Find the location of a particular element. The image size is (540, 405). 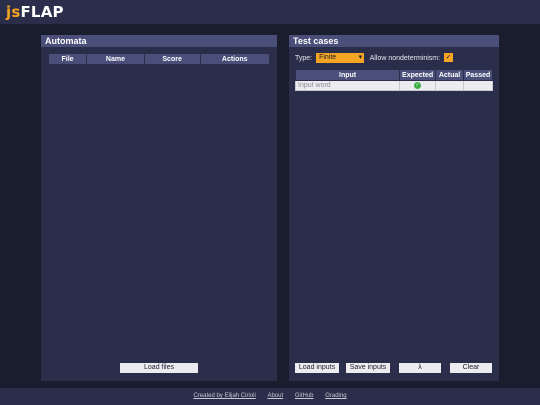

nondeterminism-checkbox: ✓ is located at coordinates (449, 57).